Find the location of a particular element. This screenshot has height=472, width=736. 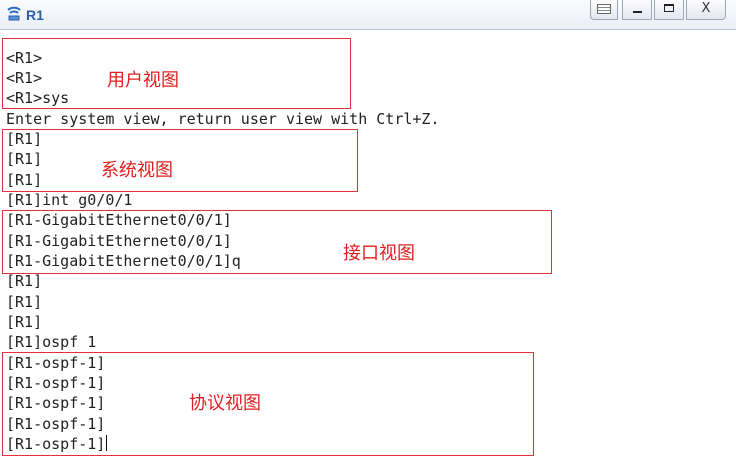

system-view-highlight-box is located at coordinates (180, 160).